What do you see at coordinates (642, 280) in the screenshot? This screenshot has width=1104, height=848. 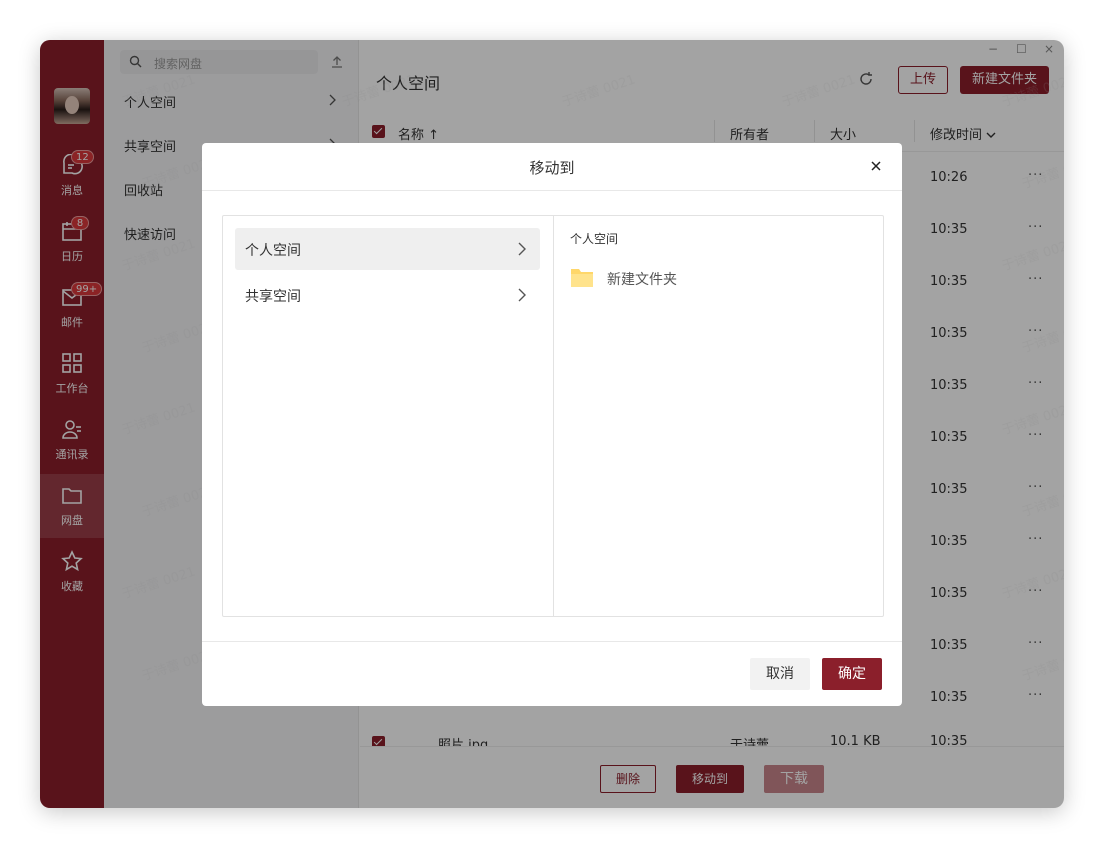 I see `folder-name: 新建文件夹` at bounding box center [642, 280].